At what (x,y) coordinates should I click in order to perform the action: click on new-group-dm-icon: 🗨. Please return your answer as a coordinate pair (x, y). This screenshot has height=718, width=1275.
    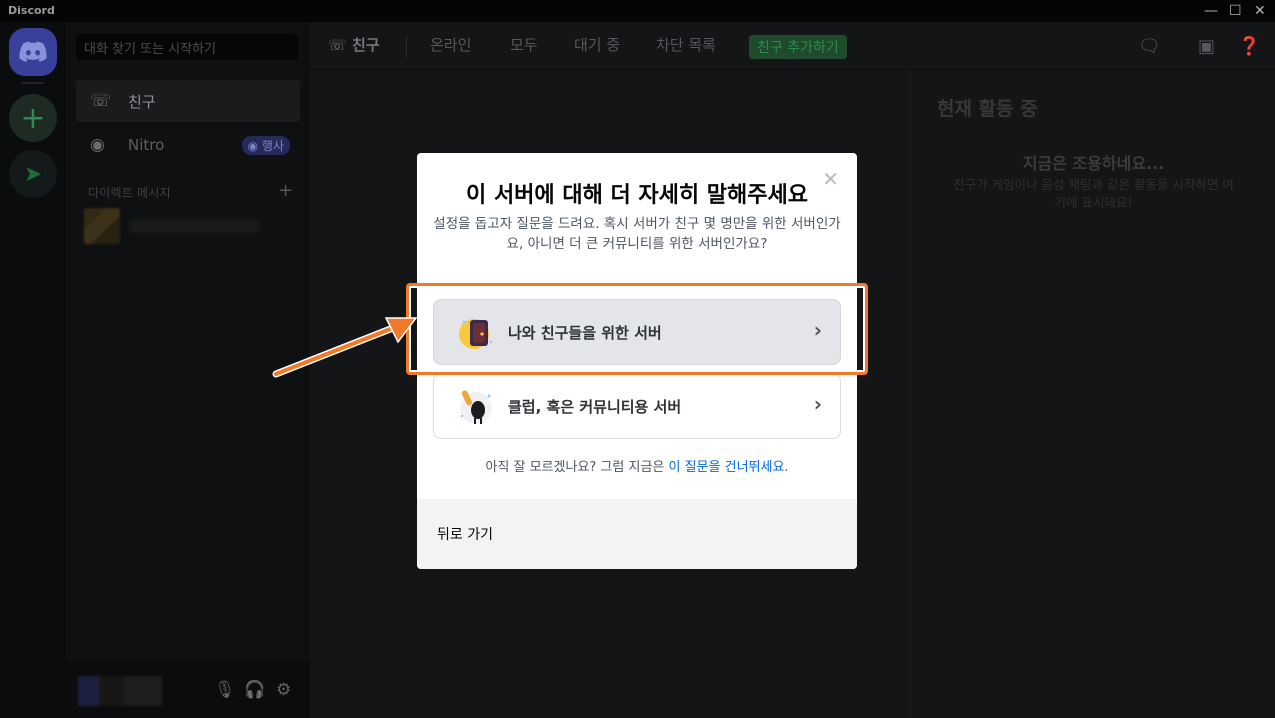
    Looking at the image, I should click on (1149, 46).